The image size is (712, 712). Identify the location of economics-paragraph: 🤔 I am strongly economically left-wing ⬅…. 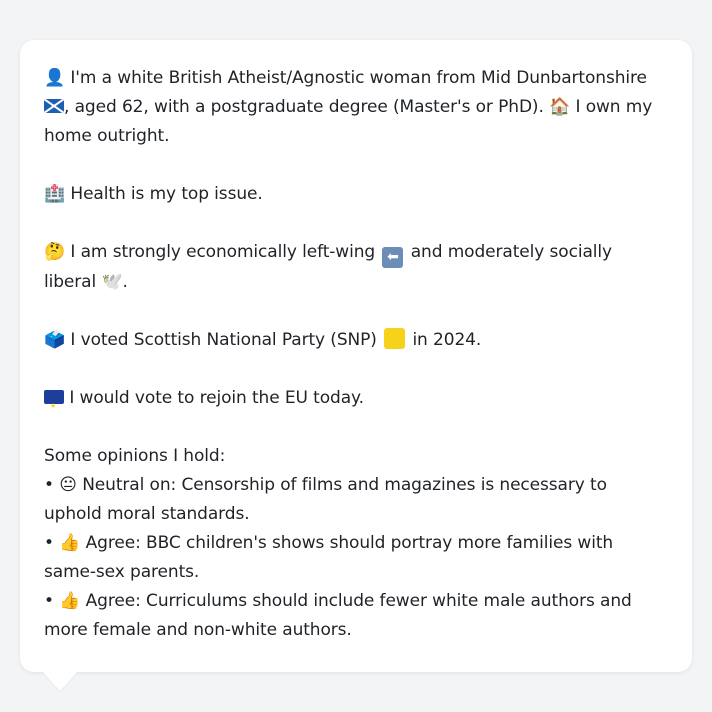
(356, 267).